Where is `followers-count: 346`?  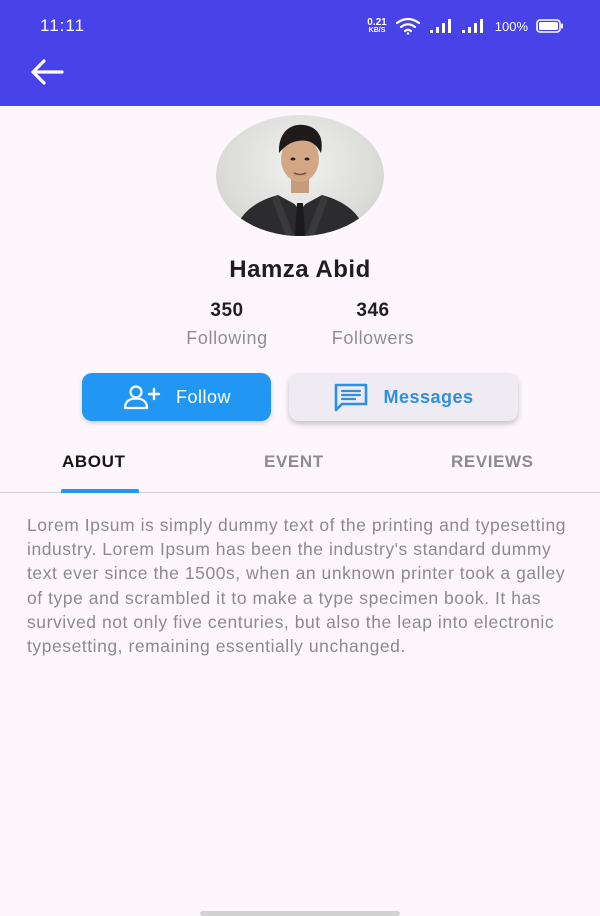 followers-count: 346 is located at coordinates (373, 310).